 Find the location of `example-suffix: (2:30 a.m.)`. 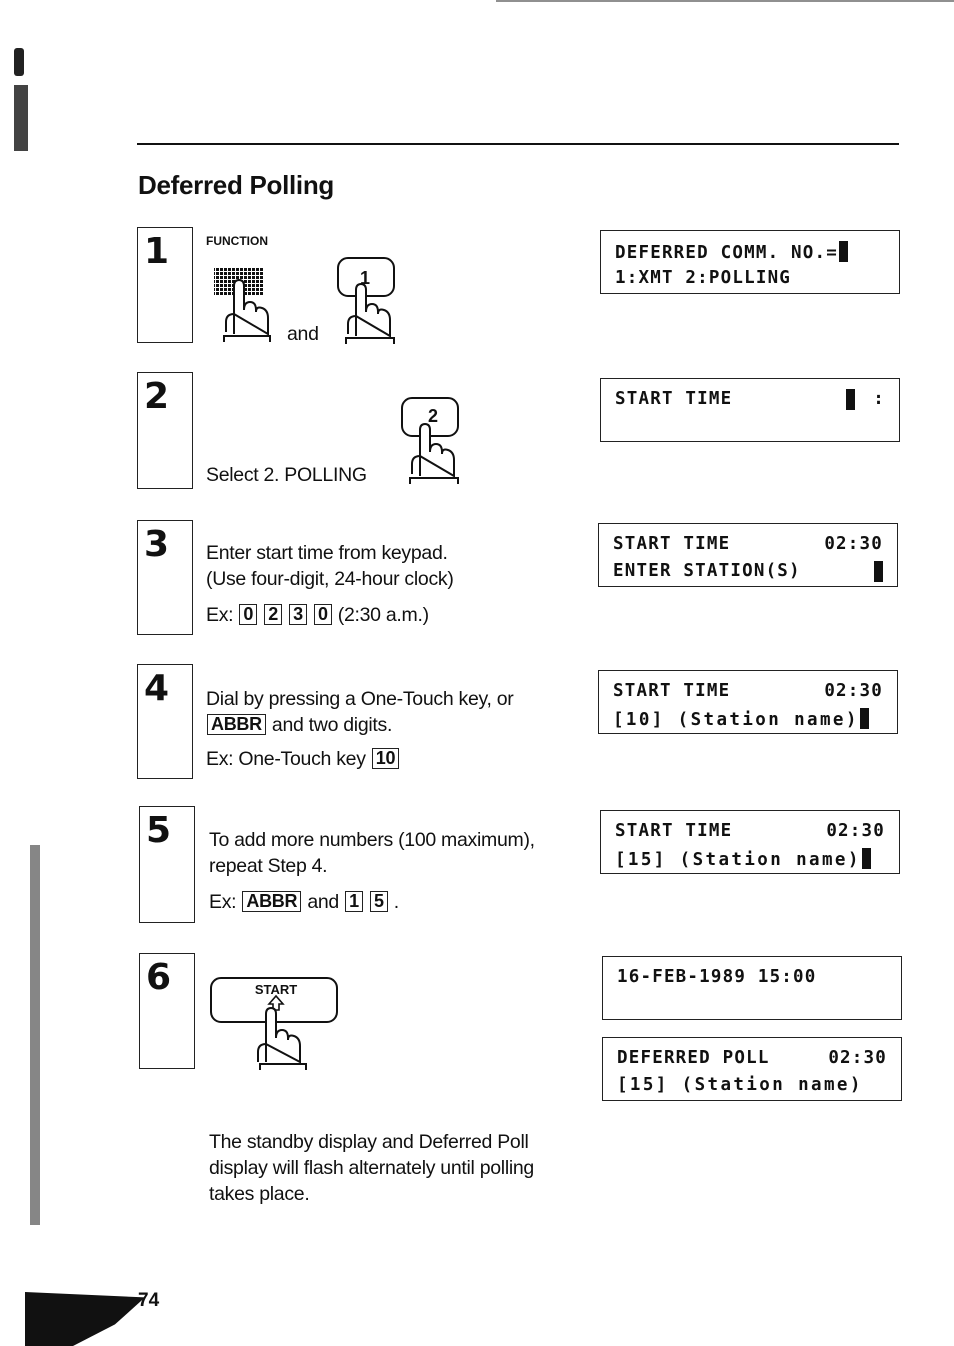

example-suffix: (2:30 a.m.) is located at coordinates (383, 615).